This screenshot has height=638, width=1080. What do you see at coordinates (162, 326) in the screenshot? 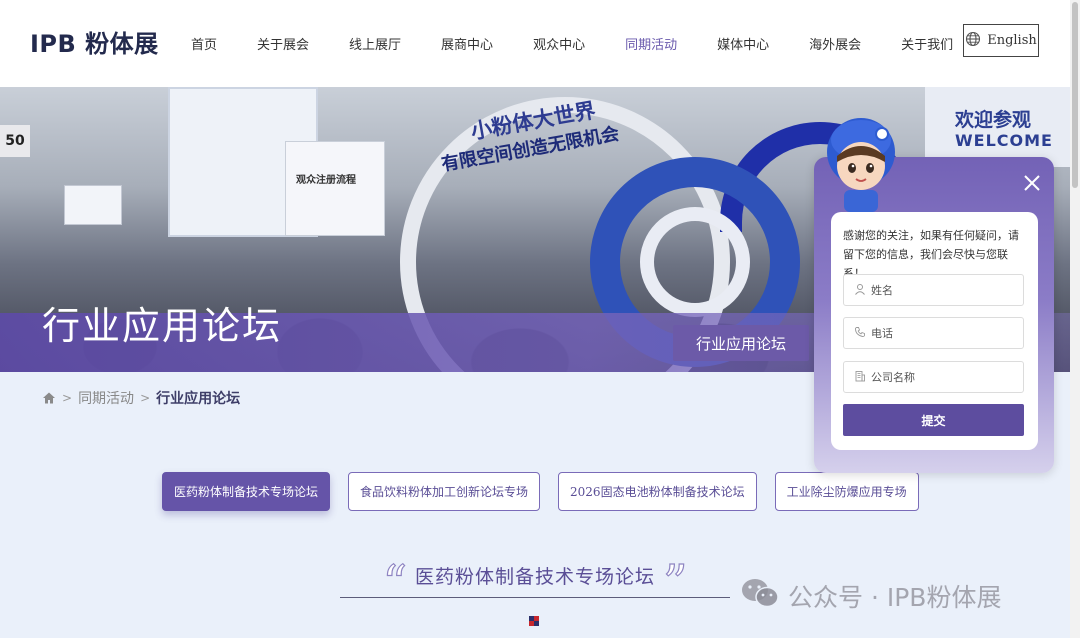
I see `banner-title: 行业应用论坛` at bounding box center [162, 326].